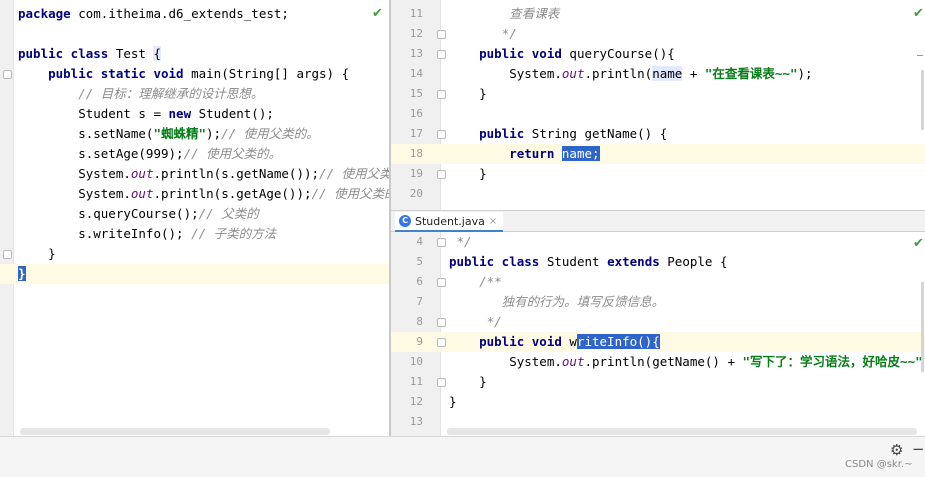 The image size is (925, 477). I want to click on code-token: }, so click(453, 401).